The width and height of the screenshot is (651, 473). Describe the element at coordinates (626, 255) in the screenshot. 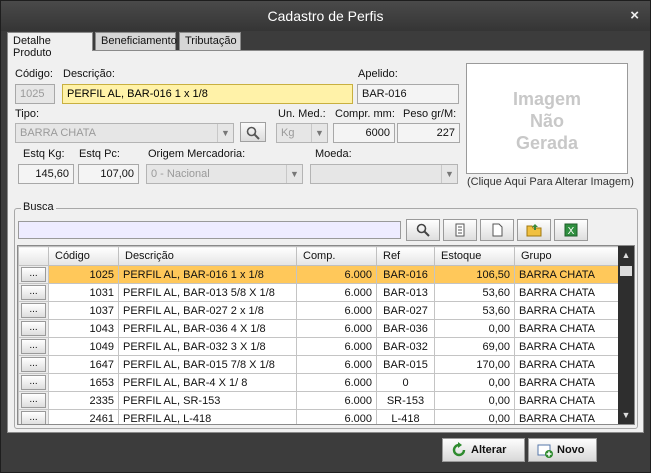

I see `scroll-up-icon: ▲` at that location.